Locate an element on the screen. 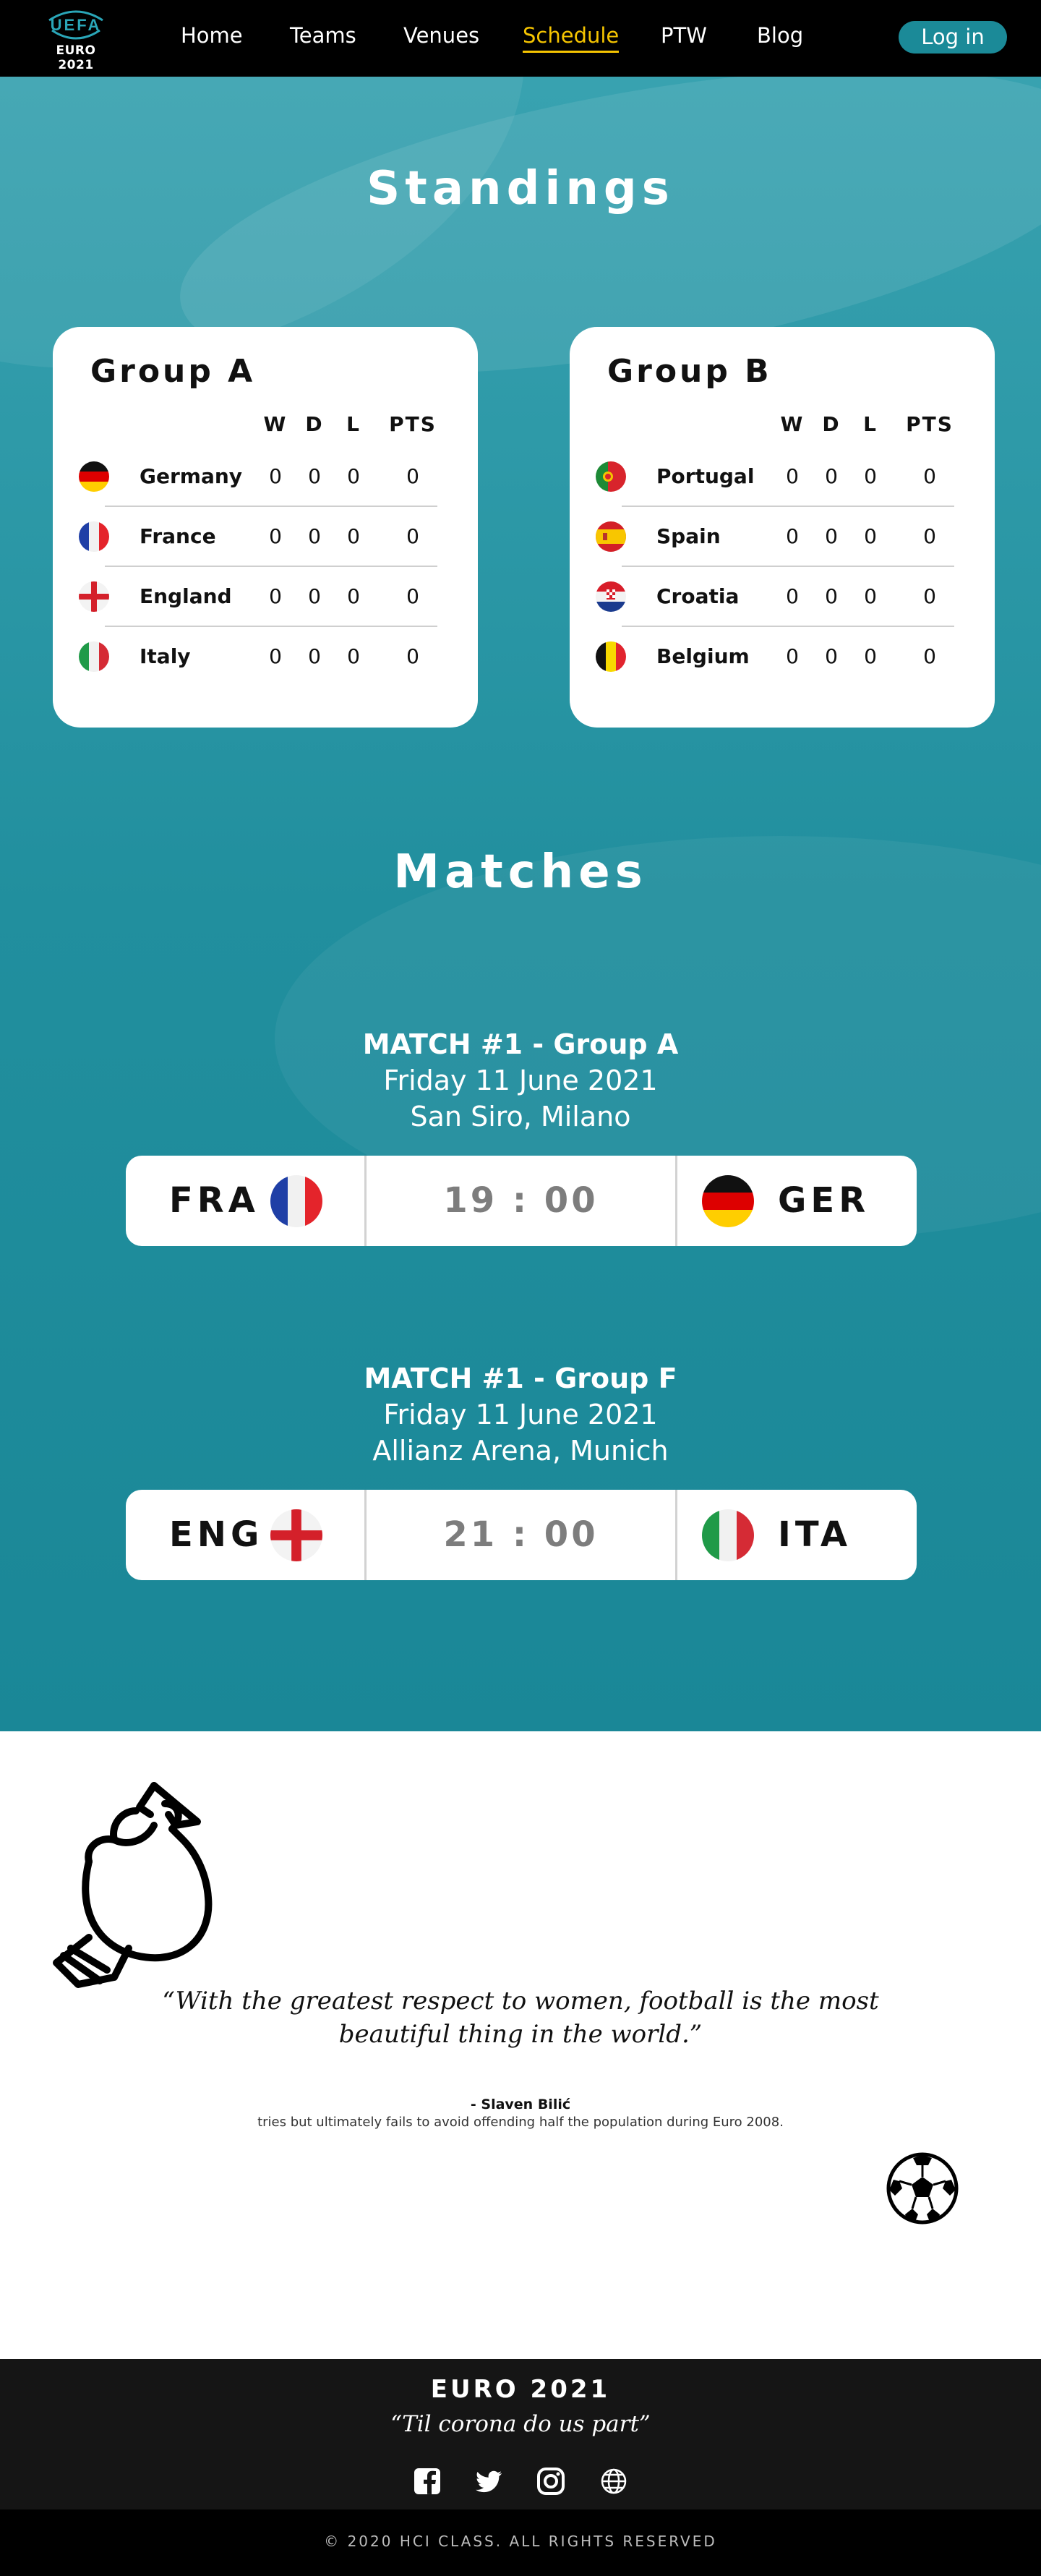 Image resolution: width=1041 pixels, height=2576 pixels. nav-schedule-link: Schedule is located at coordinates (571, 38).